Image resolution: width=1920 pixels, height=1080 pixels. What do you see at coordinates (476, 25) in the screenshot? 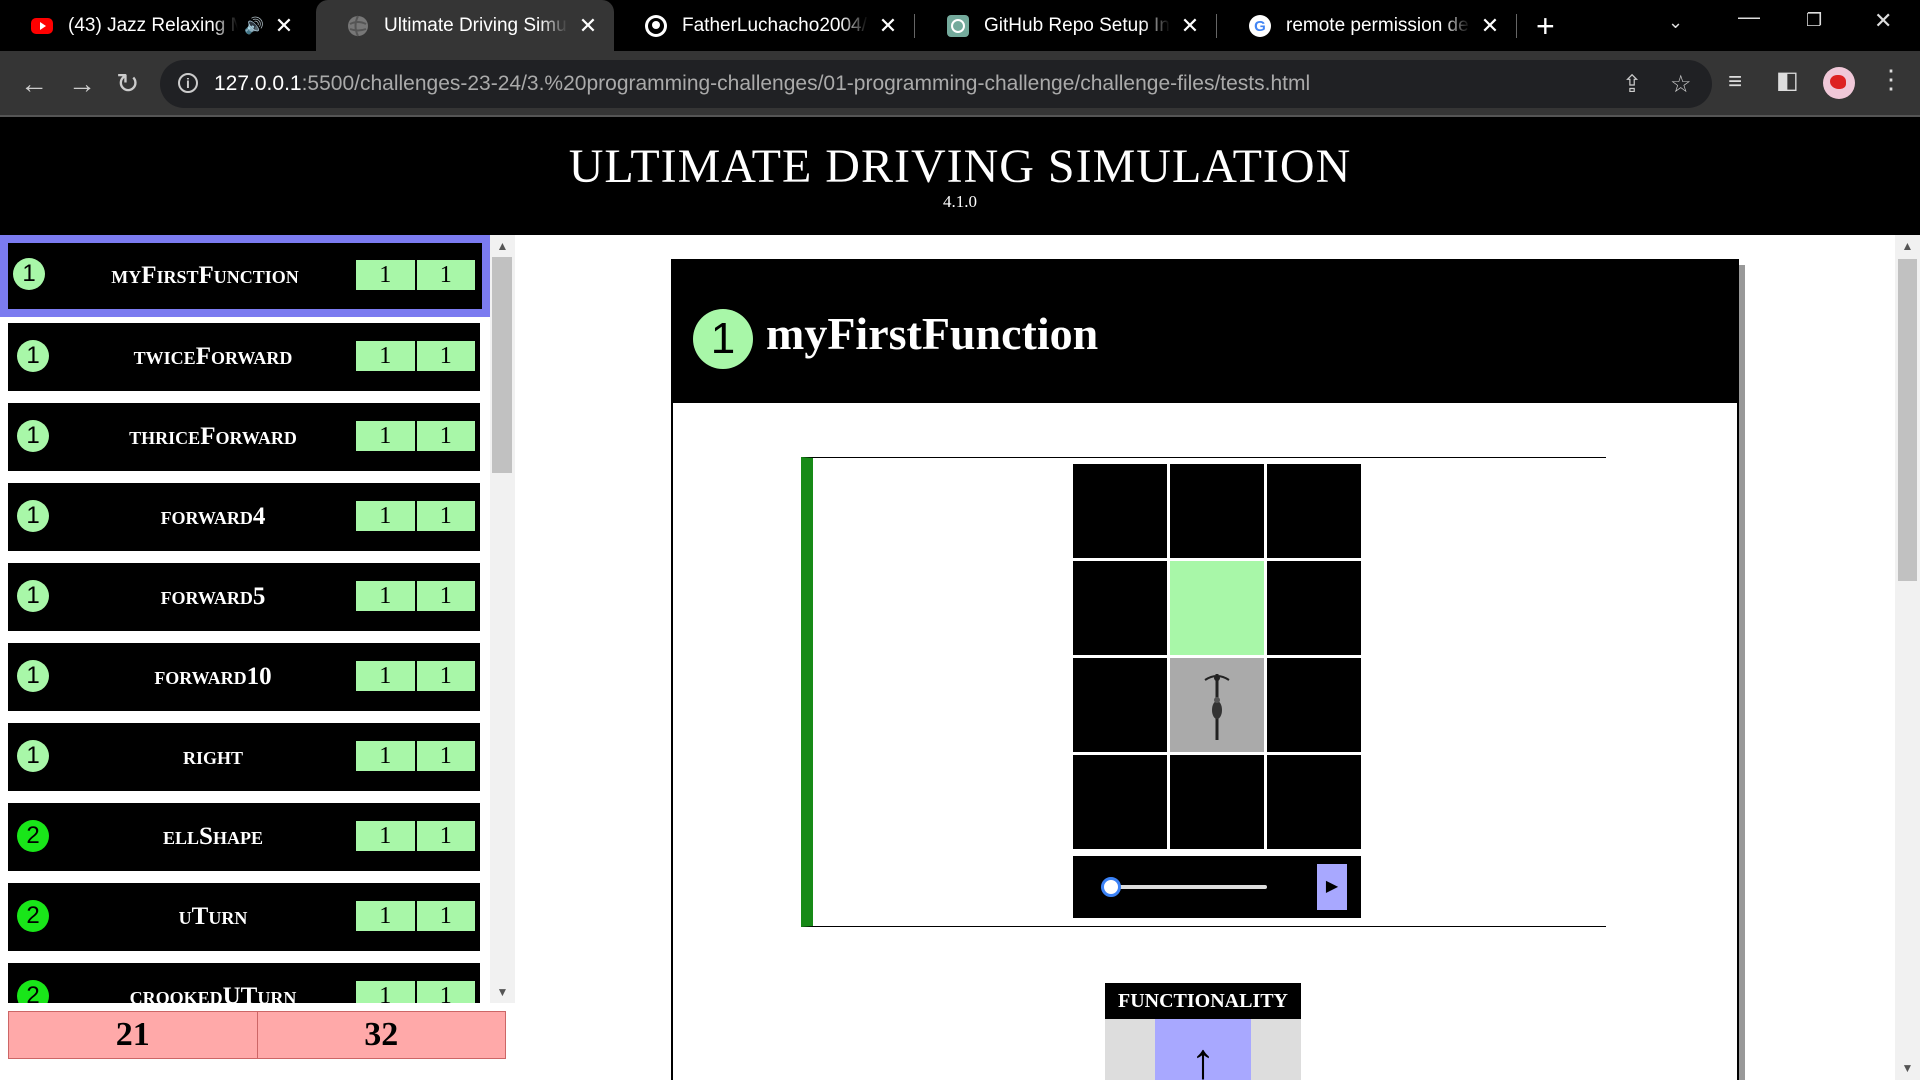
I see `tab-title: Ultimate Driving Simulation` at bounding box center [476, 25].